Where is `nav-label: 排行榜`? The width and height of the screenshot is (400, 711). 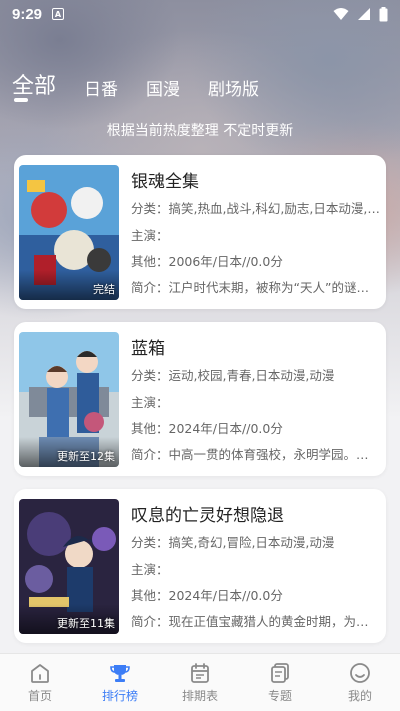 nav-label: 排行榜 is located at coordinates (119, 696).